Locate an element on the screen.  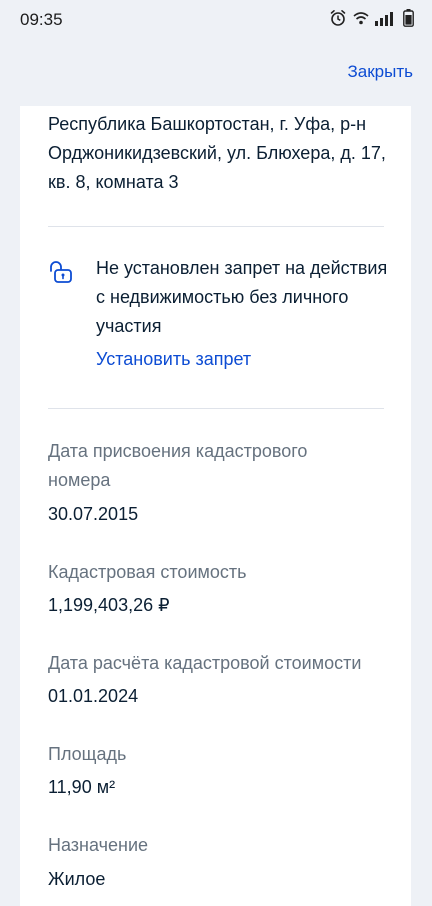
field-label: Площадь is located at coordinates (87, 754).